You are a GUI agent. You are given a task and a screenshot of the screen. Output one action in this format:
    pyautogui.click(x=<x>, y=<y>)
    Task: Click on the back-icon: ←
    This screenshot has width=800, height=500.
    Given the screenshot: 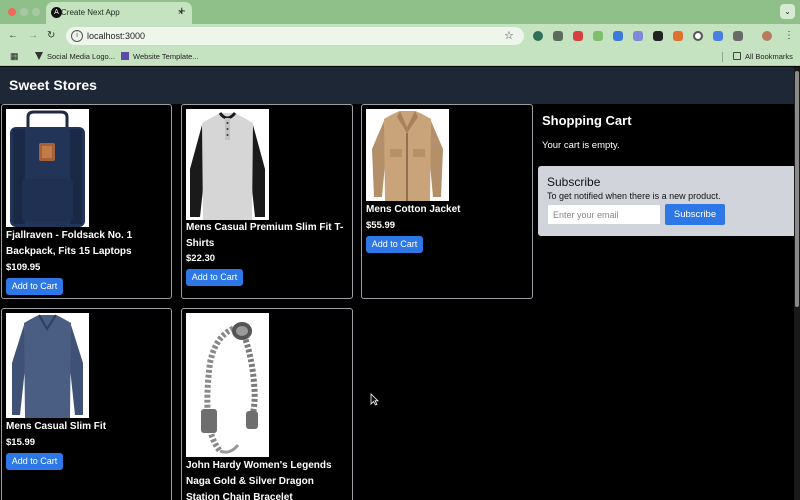 What is the action you would take?
    pyautogui.click(x=13, y=36)
    